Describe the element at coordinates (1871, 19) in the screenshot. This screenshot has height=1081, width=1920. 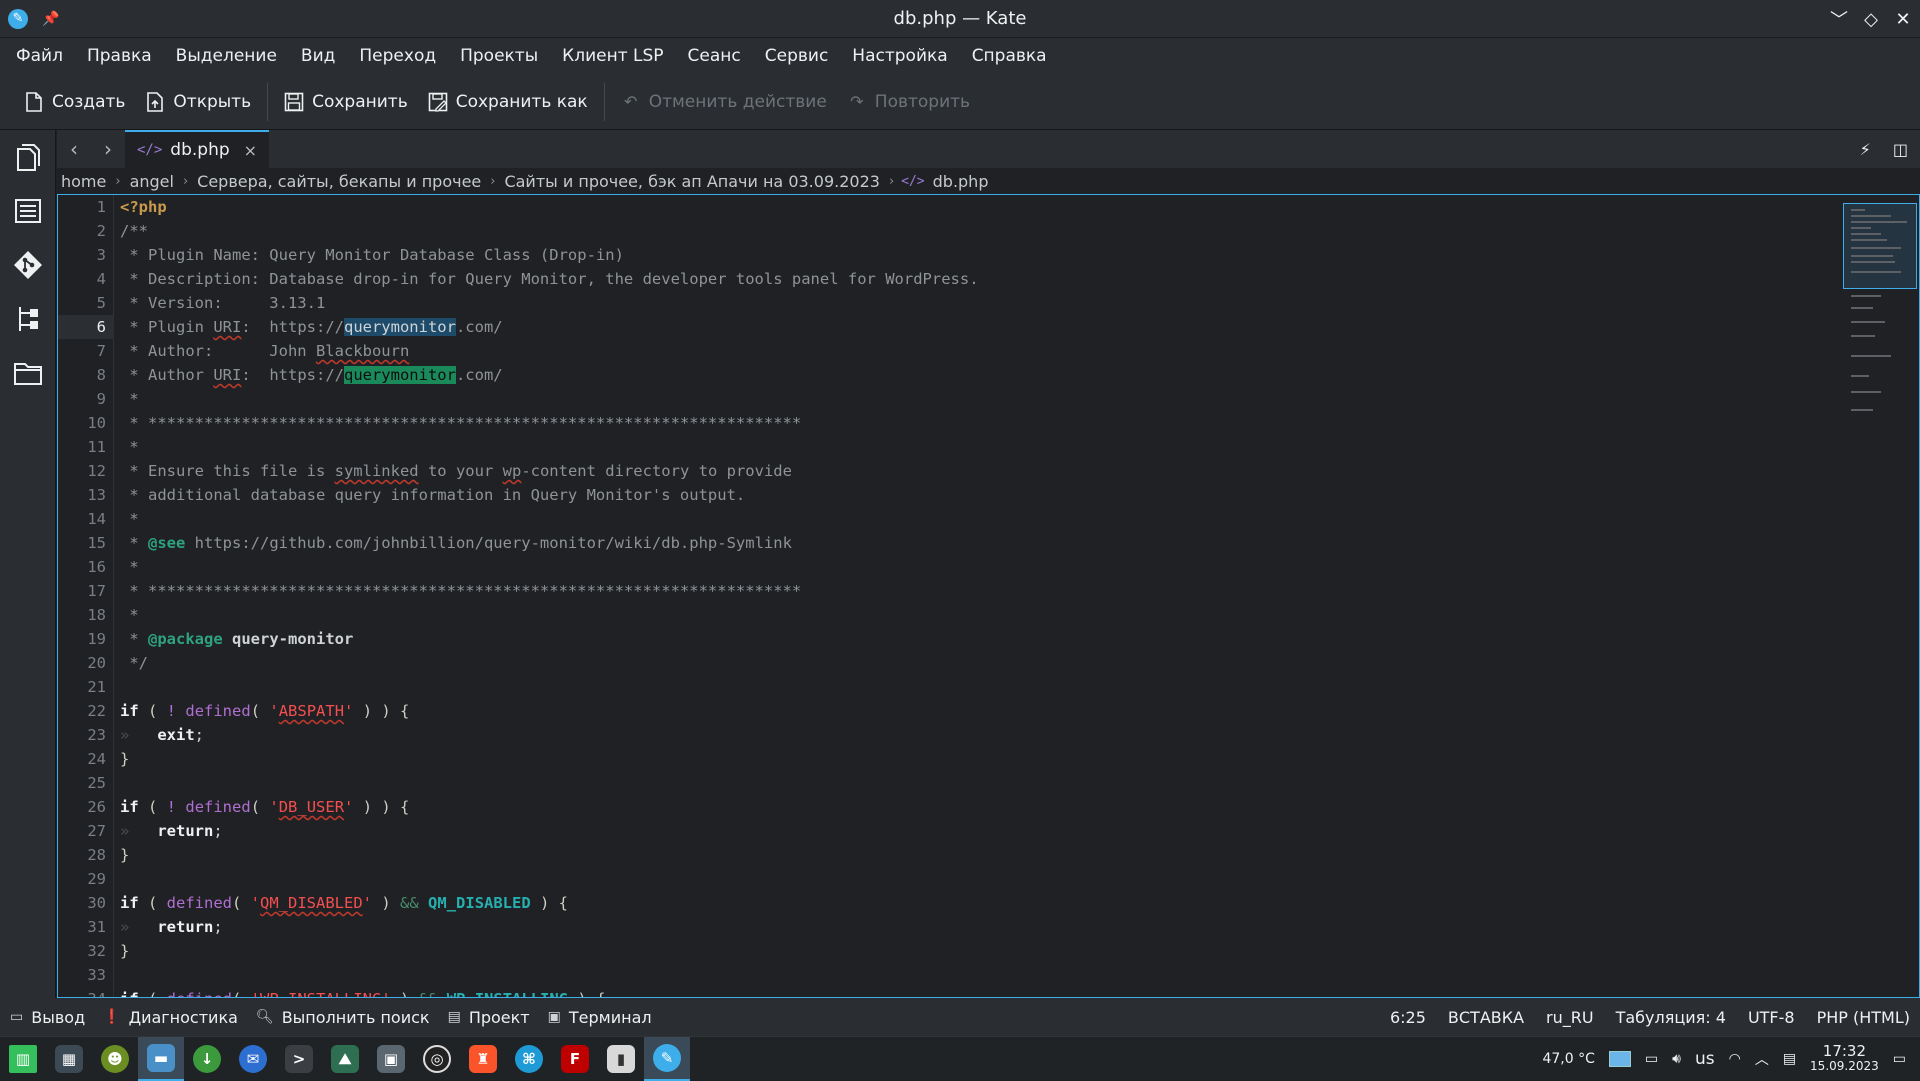
I see `maximize-icon: ◇` at that location.